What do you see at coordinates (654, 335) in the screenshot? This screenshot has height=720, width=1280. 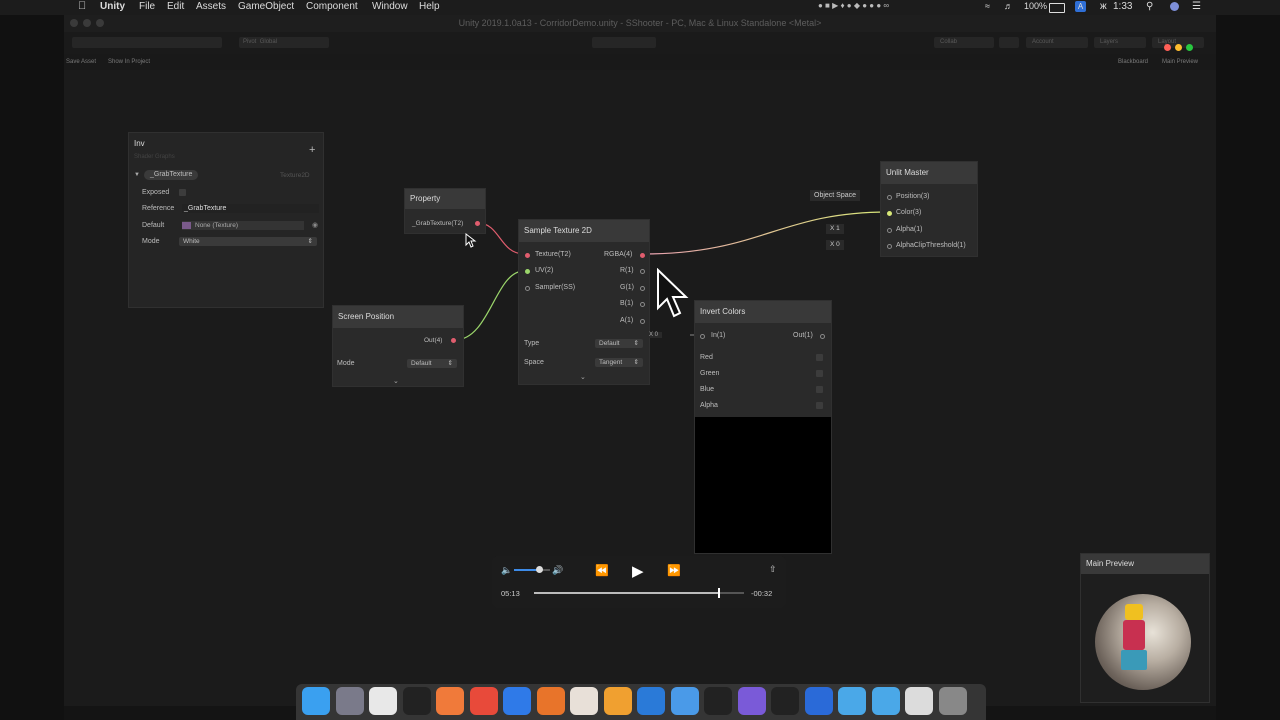 I see `in-default-value: X 0` at bounding box center [654, 335].